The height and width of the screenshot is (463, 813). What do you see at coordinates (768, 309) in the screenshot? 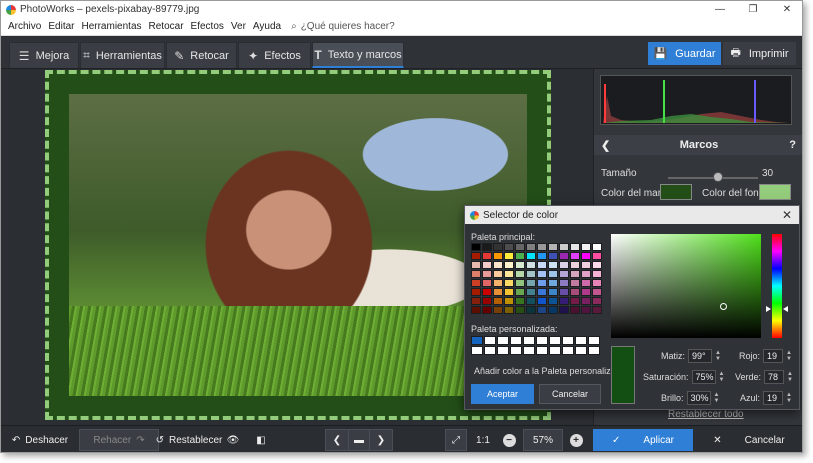
I see `hue-slider-arrow-left-icon` at bounding box center [768, 309].